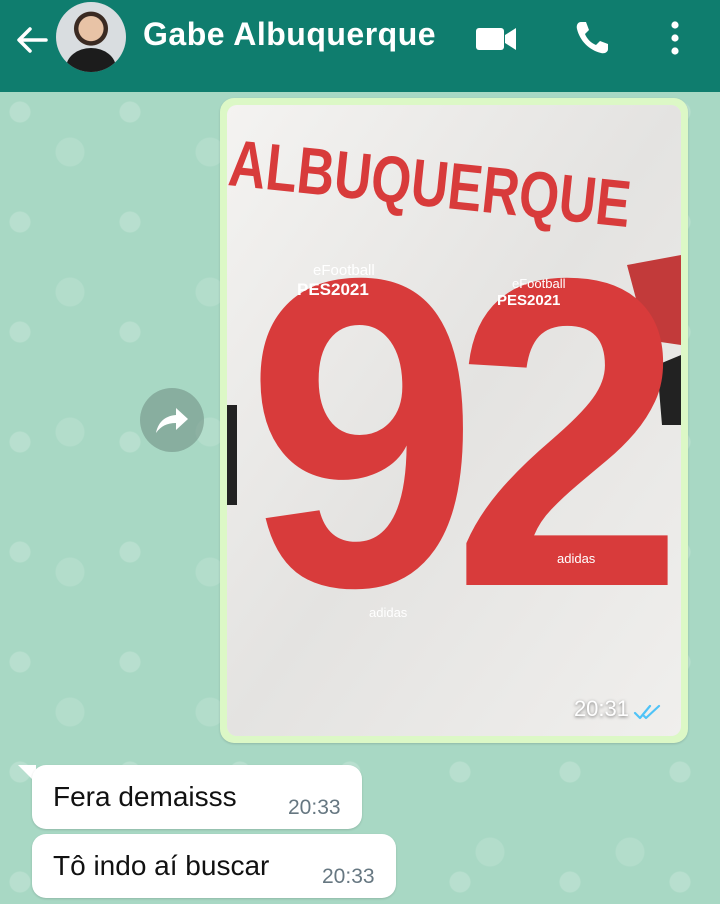  What do you see at coordinates (496, 38) in the screenshot?
I see `video-camera-icon` at bounding box center [496, 38].